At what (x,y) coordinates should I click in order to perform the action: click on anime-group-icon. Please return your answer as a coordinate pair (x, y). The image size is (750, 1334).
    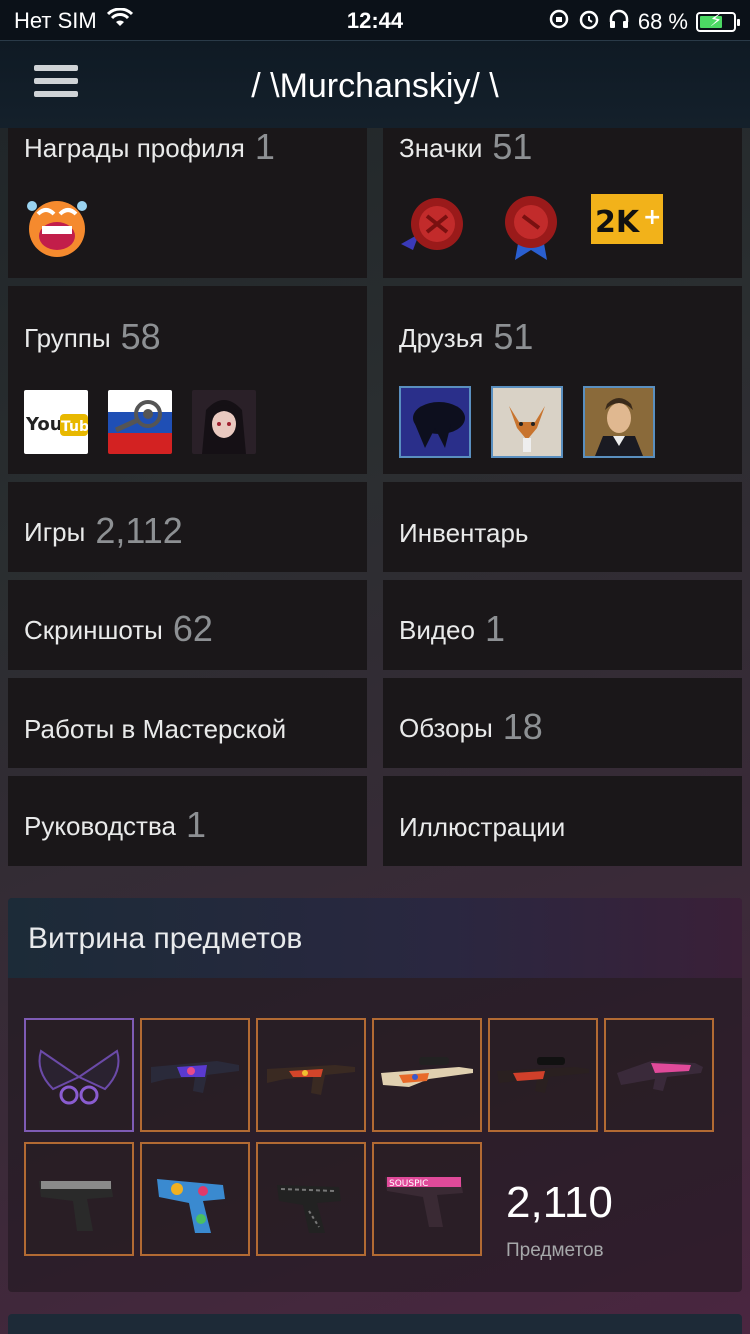
    Looking at the image, I should click on (224, 422).